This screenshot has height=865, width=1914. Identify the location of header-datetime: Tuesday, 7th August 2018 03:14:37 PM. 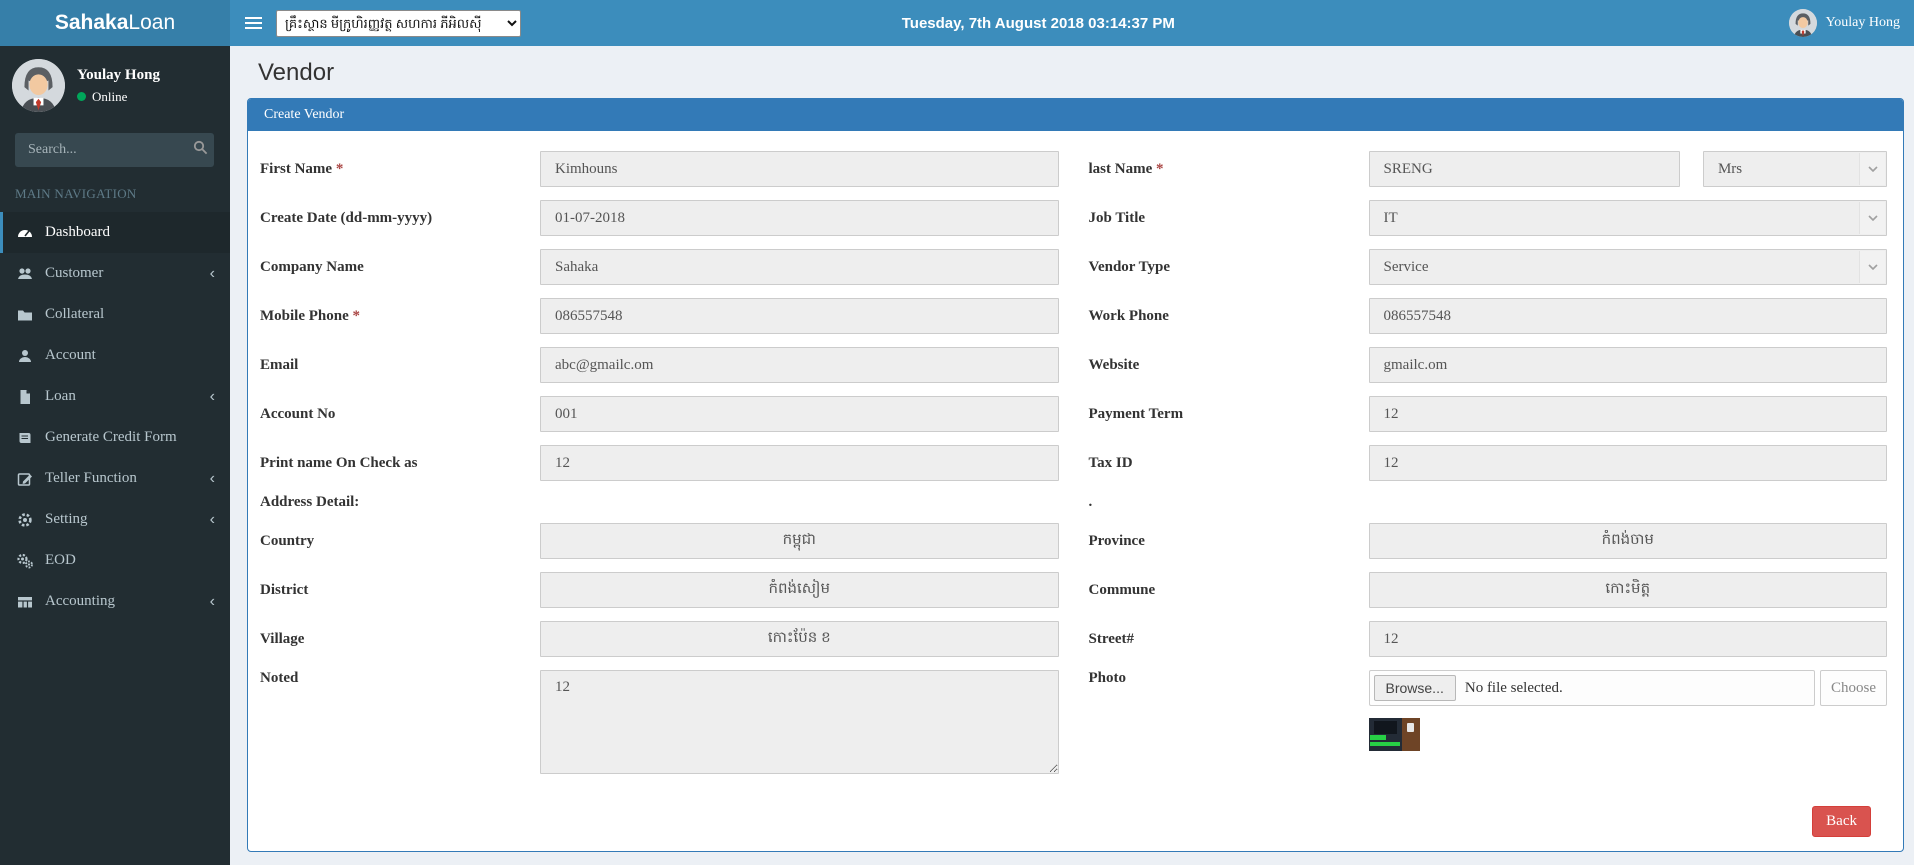
(1038, 23).